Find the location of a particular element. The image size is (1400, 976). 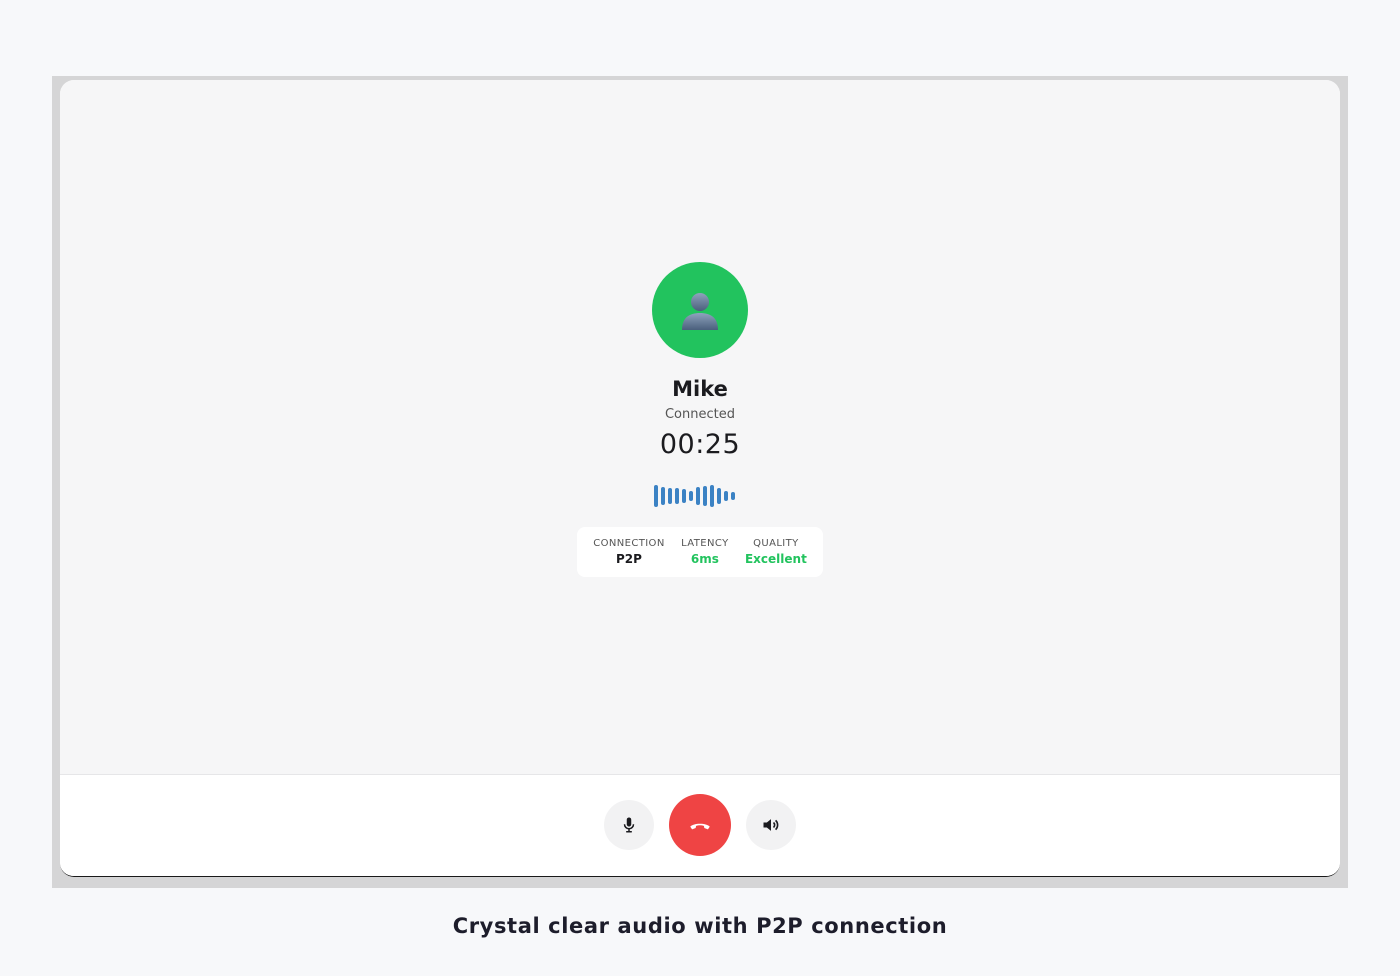

stat-connection: CONNECTION P2P is located at coordinates (629, 552).